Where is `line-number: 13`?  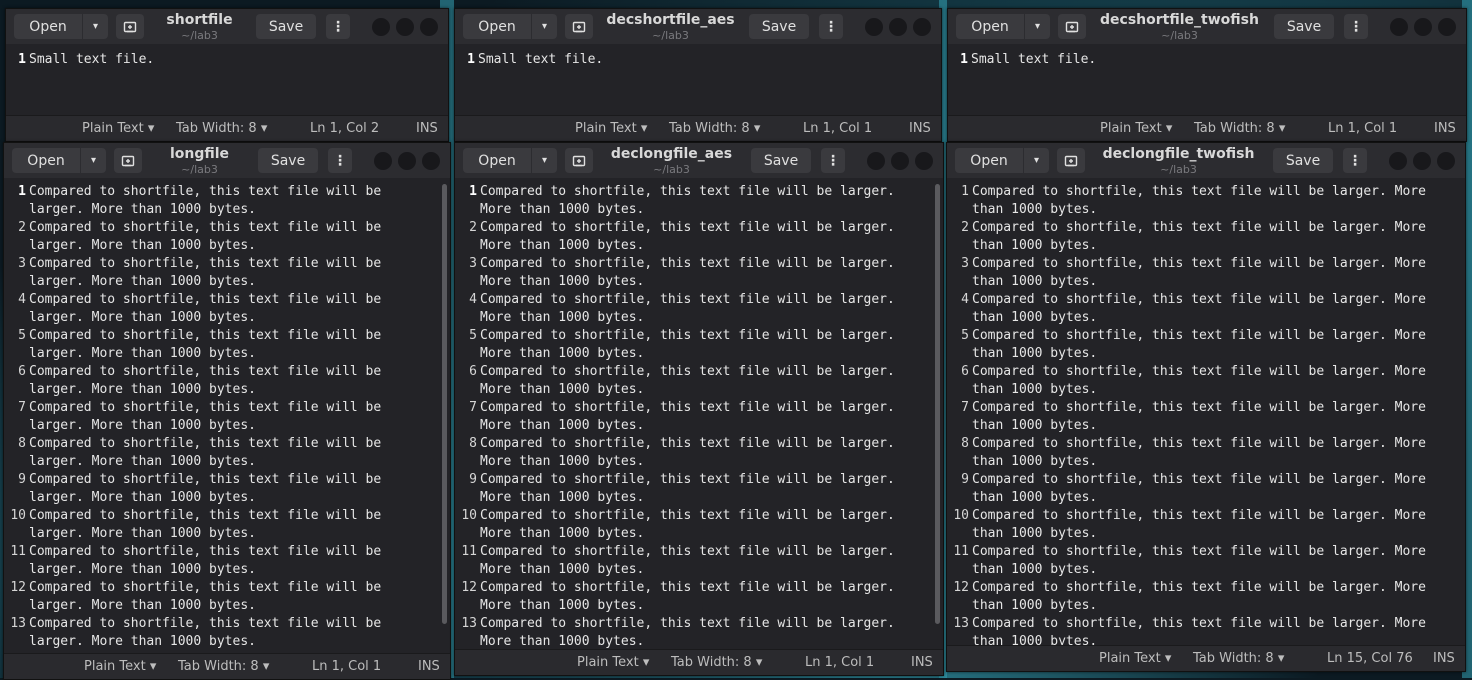 line-number: 13 is located at coordinates (961, 623).